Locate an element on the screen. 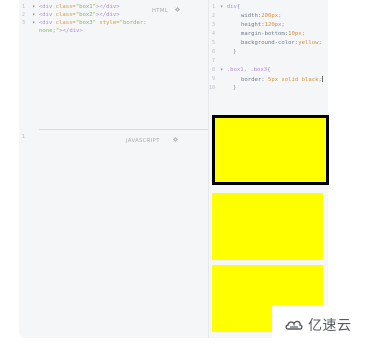 This screenshot has width=372, height=345. line-number: 9 is located at coordinates (213, 79).